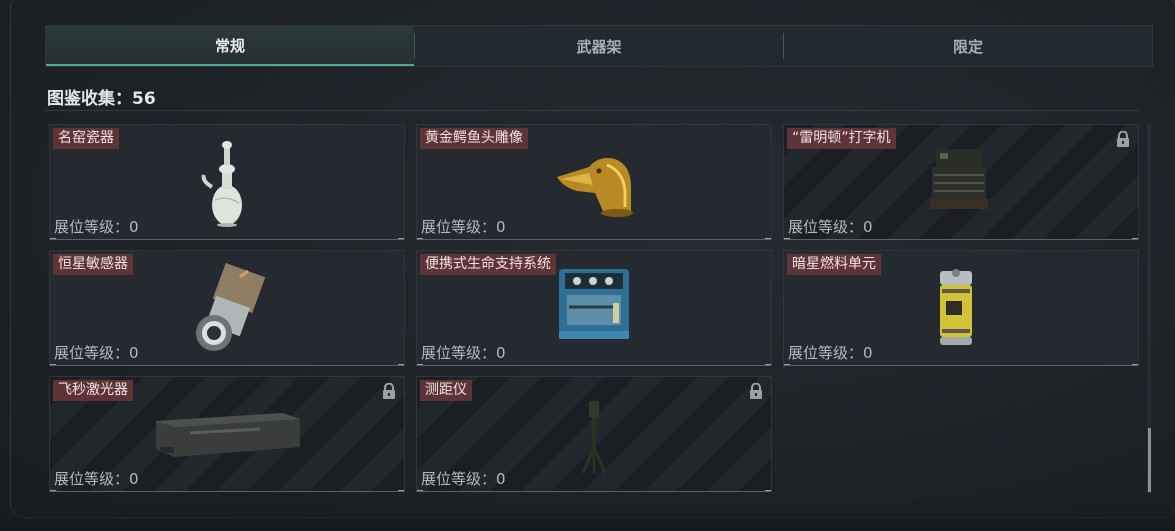 The height and width of the screenshot is (531, 1175). I want to click on item-card-fuel-cell: 暗星燃料单元 展位等级：0, so click(961, 308).